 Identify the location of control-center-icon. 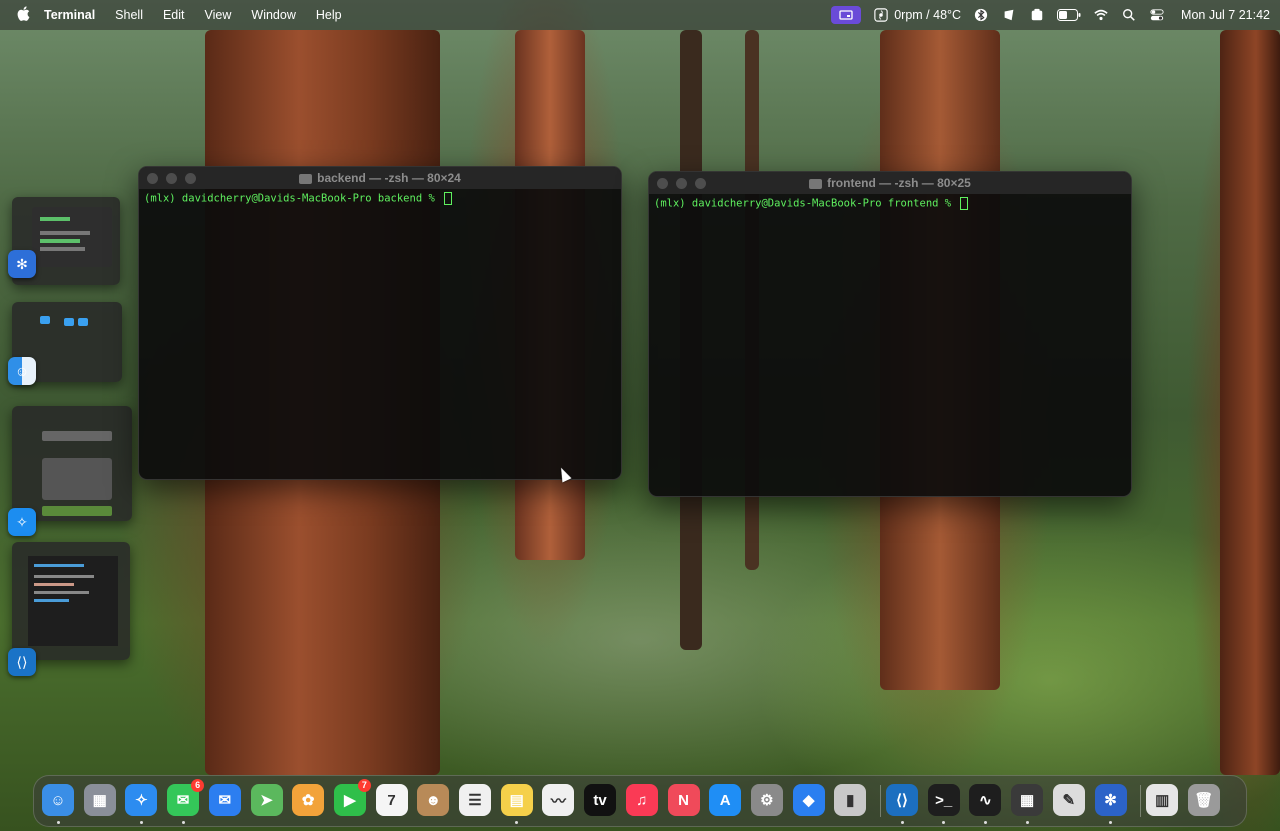
(1157, 15).